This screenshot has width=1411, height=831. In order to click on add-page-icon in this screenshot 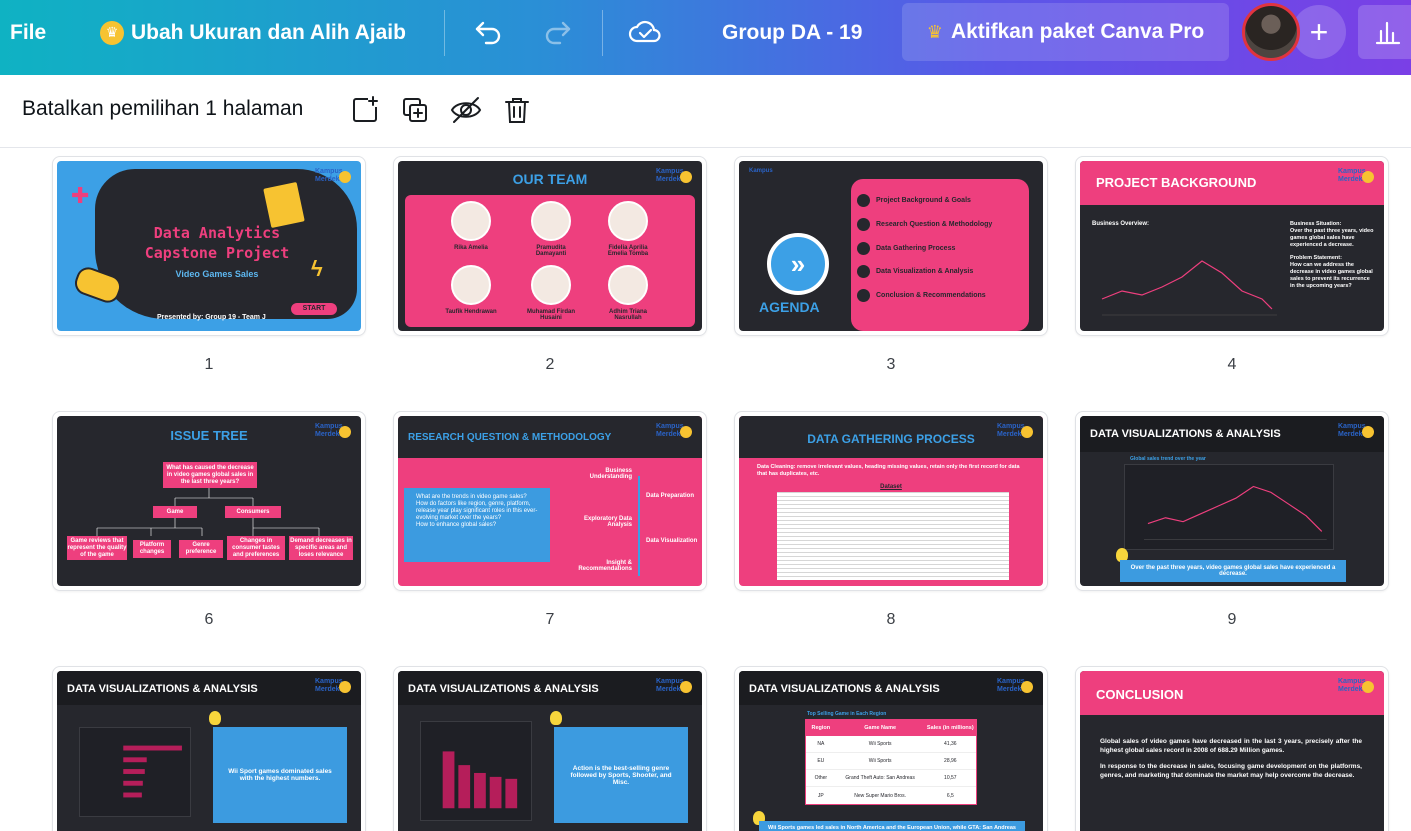, I will do `click(365, 110)`.